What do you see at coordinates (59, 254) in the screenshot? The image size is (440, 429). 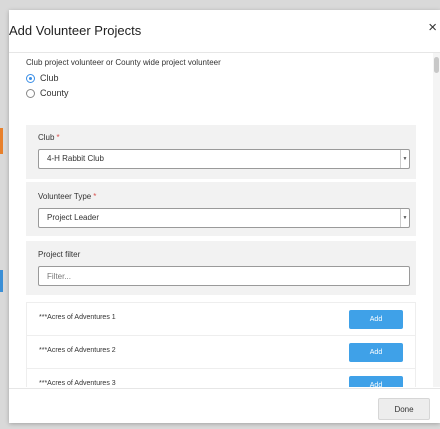 I see `project-filter-label: Project filter` at bounding box center [59, 254].